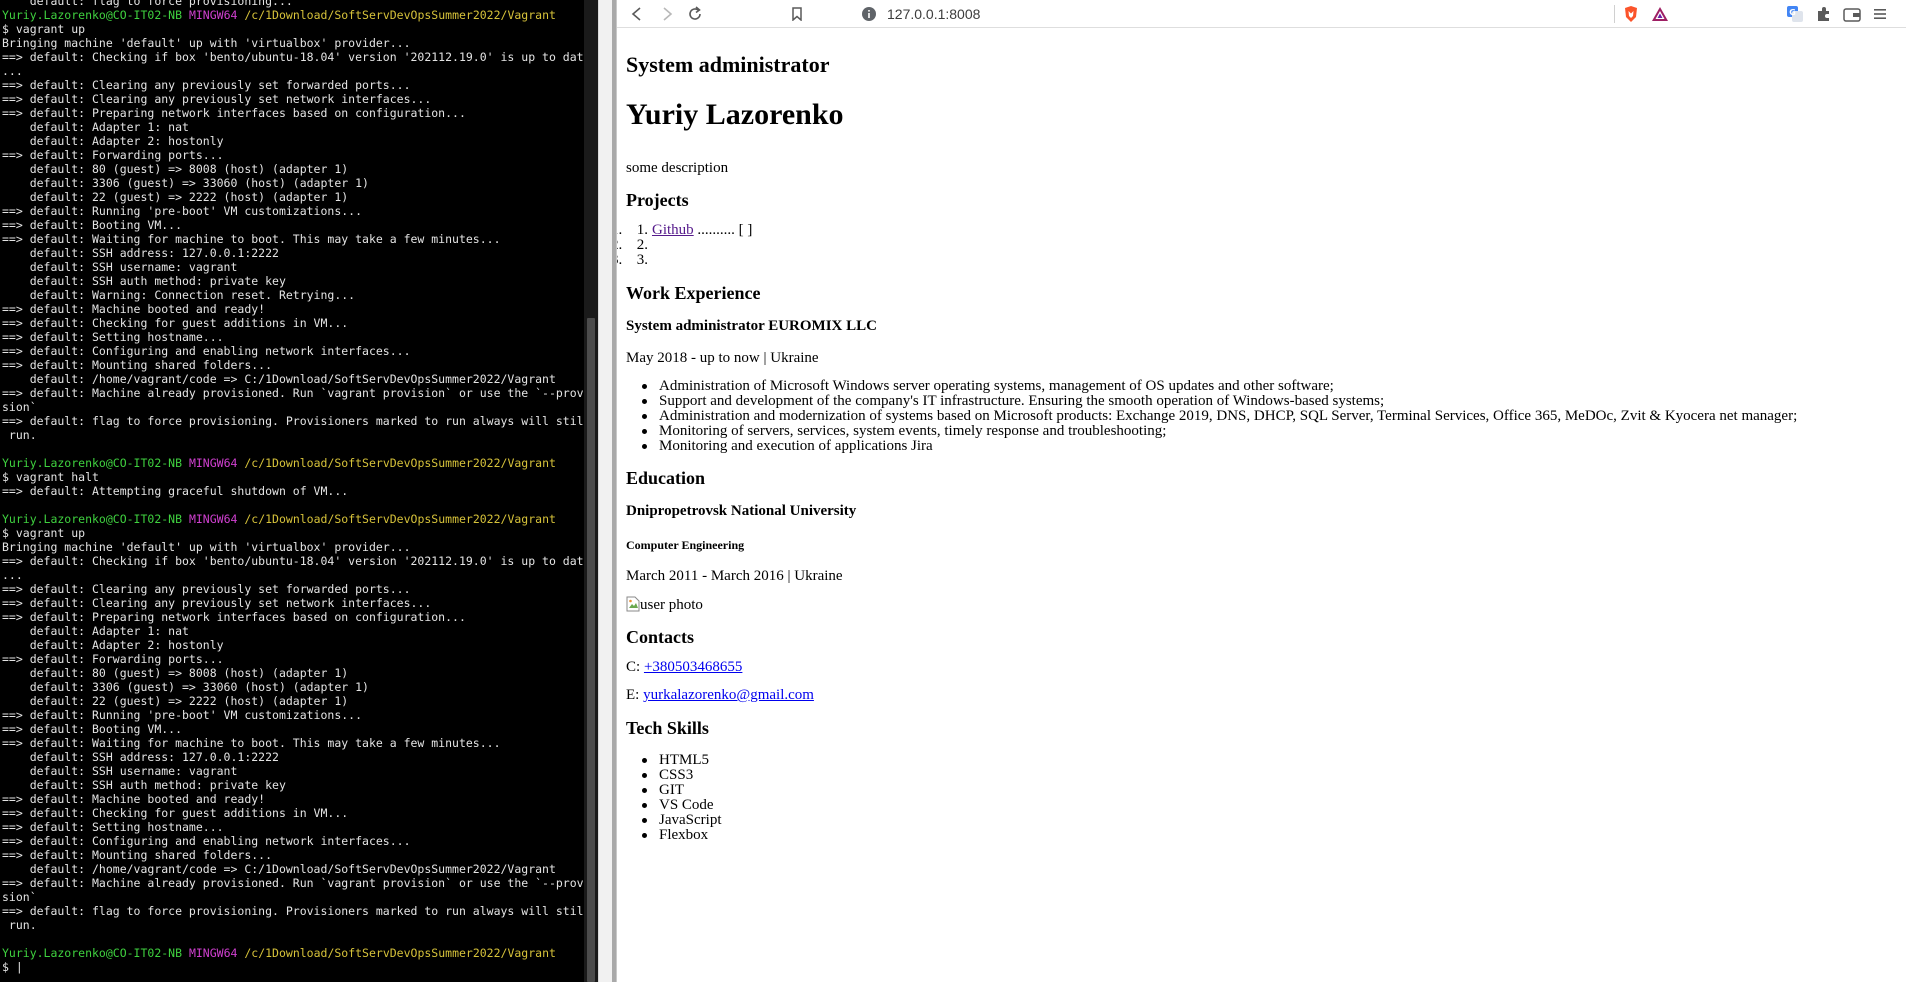 This screenshot has height=982, width=1906. Describe the element at coordinates (933, 14) in the screenshot. I see `url-text: 127.0.0.1:8008` at that location.